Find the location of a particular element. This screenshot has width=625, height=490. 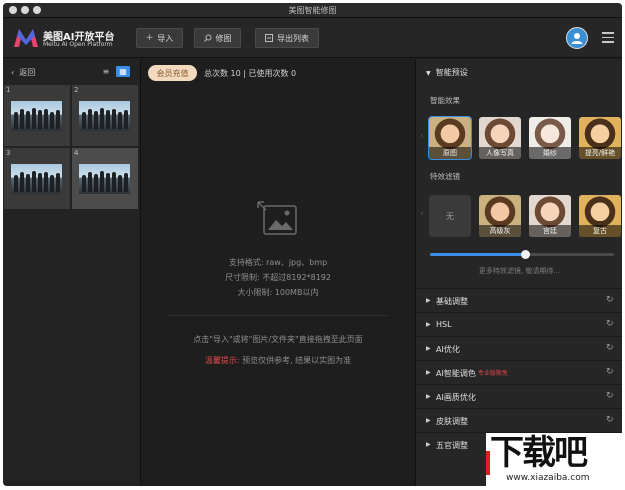

drop-hint: 点击"导入"或将"图片/文件夹"直接拖拽至此页面 is located at coordinates (278, 339).